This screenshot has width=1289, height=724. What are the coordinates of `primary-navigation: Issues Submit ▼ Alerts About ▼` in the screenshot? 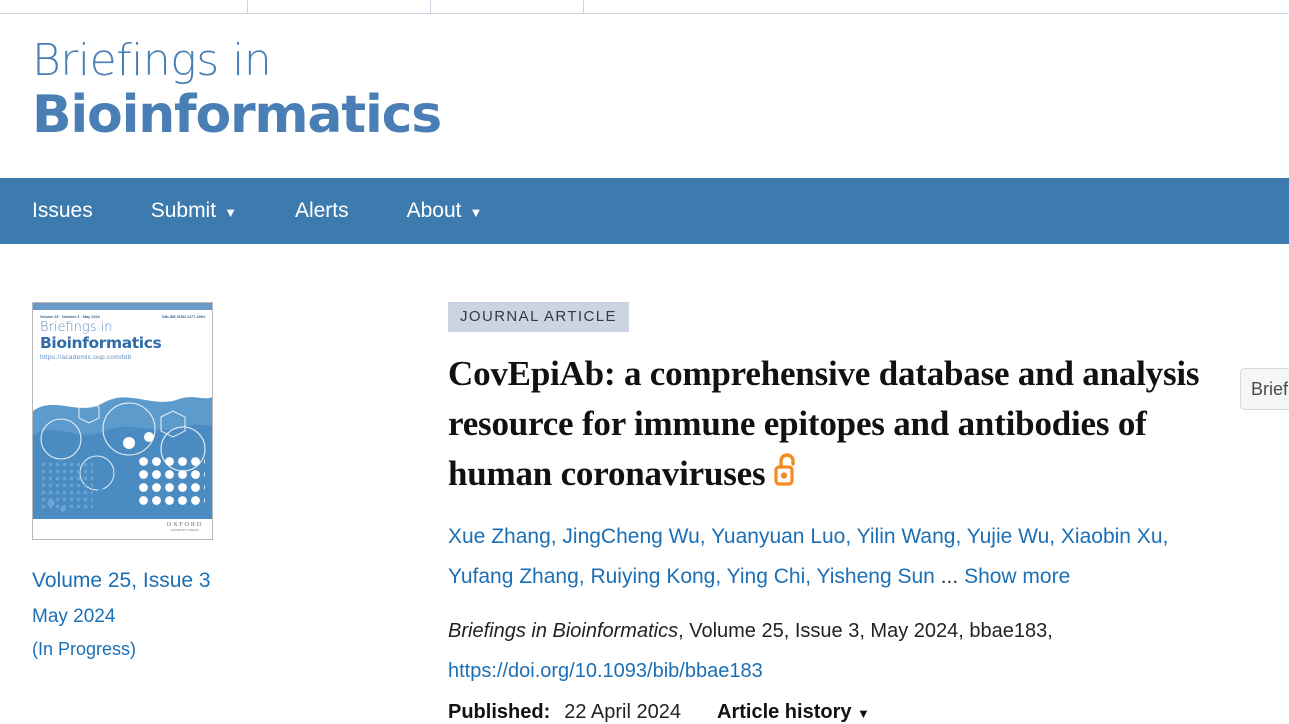 It's located at (644, 211).